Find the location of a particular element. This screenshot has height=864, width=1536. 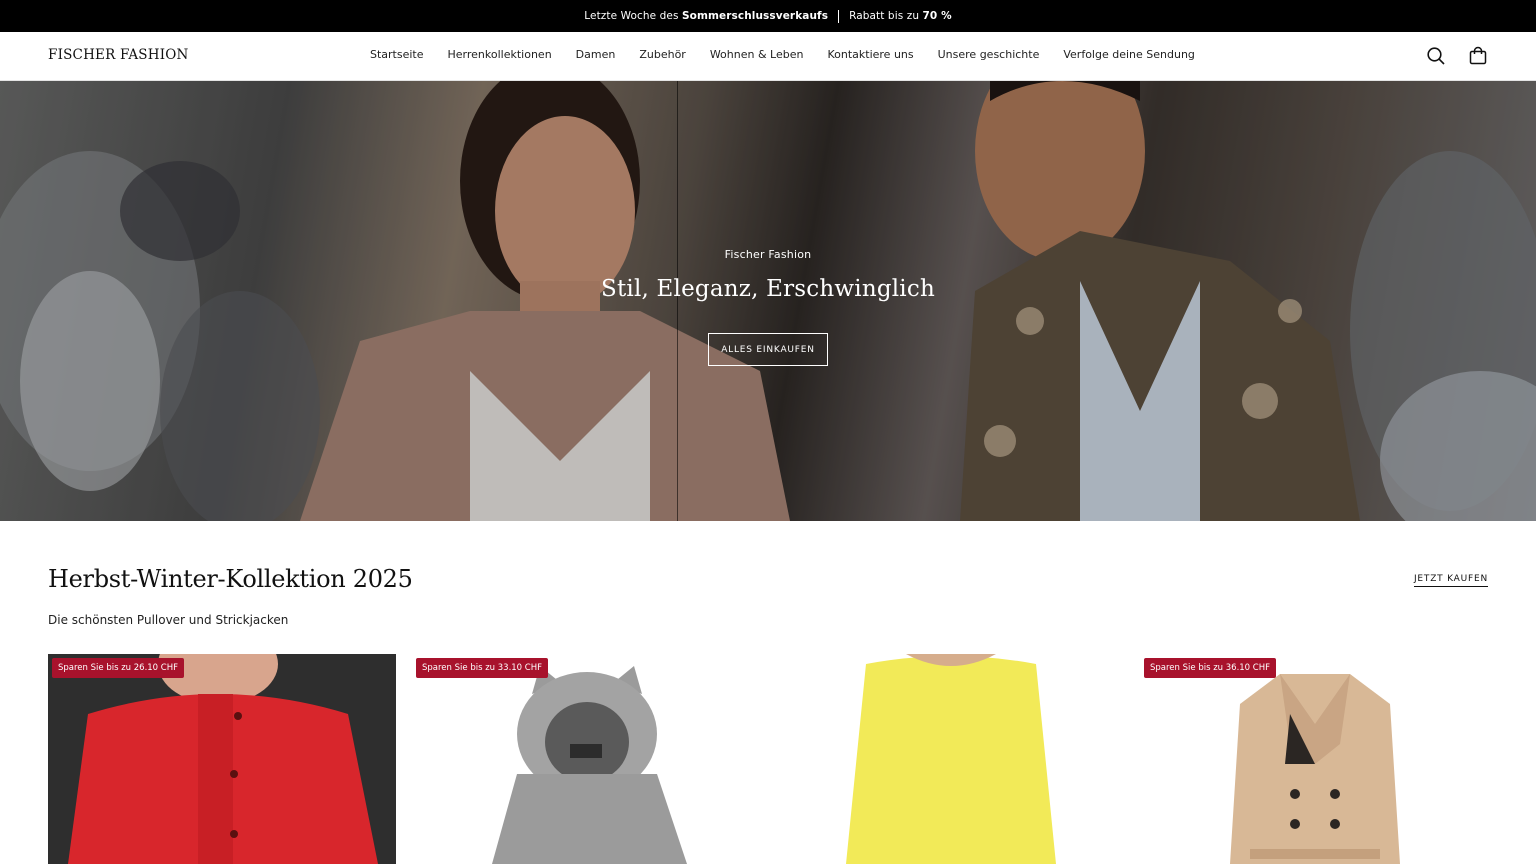

announcement-text: Letzte Woche des Sommerschlussverkaufs is located at coordinates (706, 16).